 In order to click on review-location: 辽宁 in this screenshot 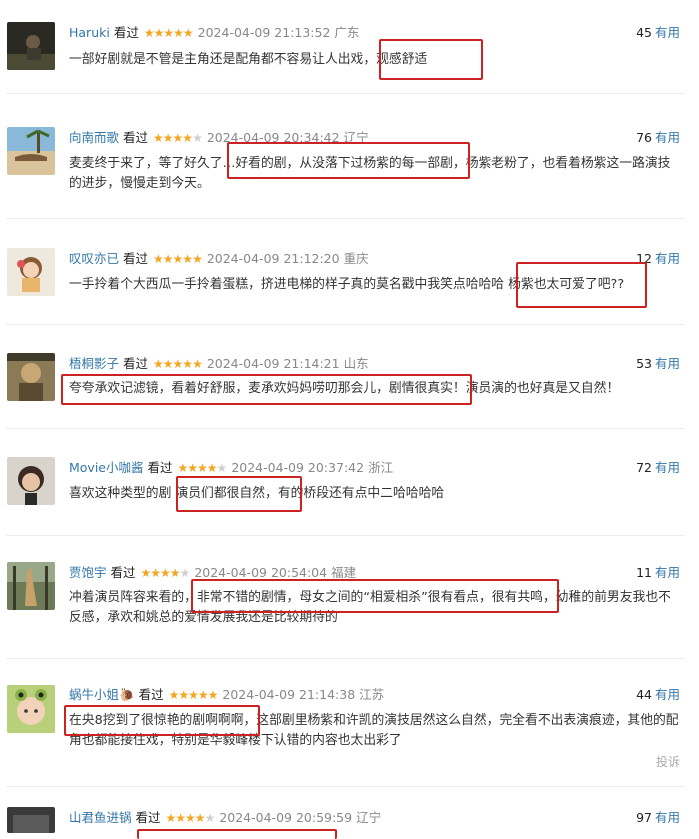, I will do `click(369, 817)`.